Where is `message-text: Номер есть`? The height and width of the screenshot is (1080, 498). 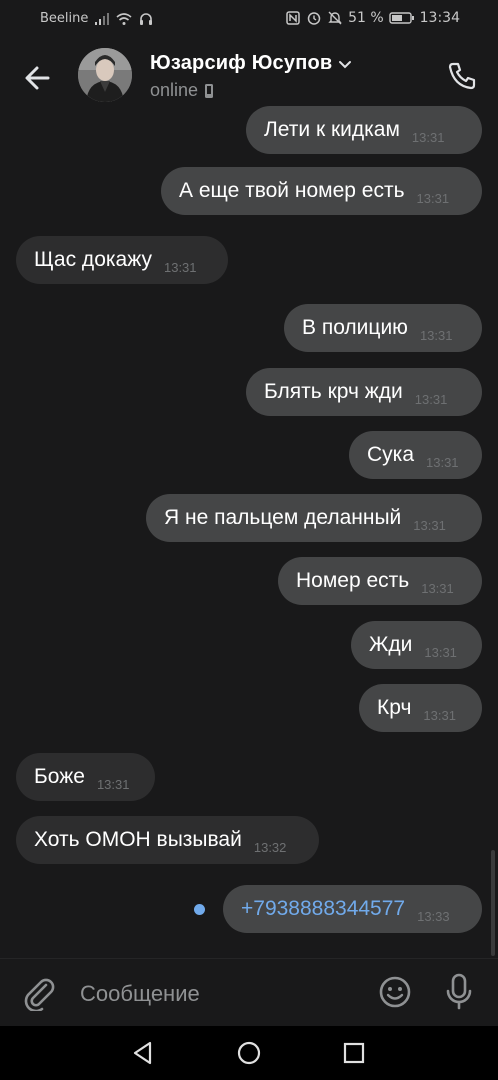
message-text: Номер есть is located at coordinates (353, 580).